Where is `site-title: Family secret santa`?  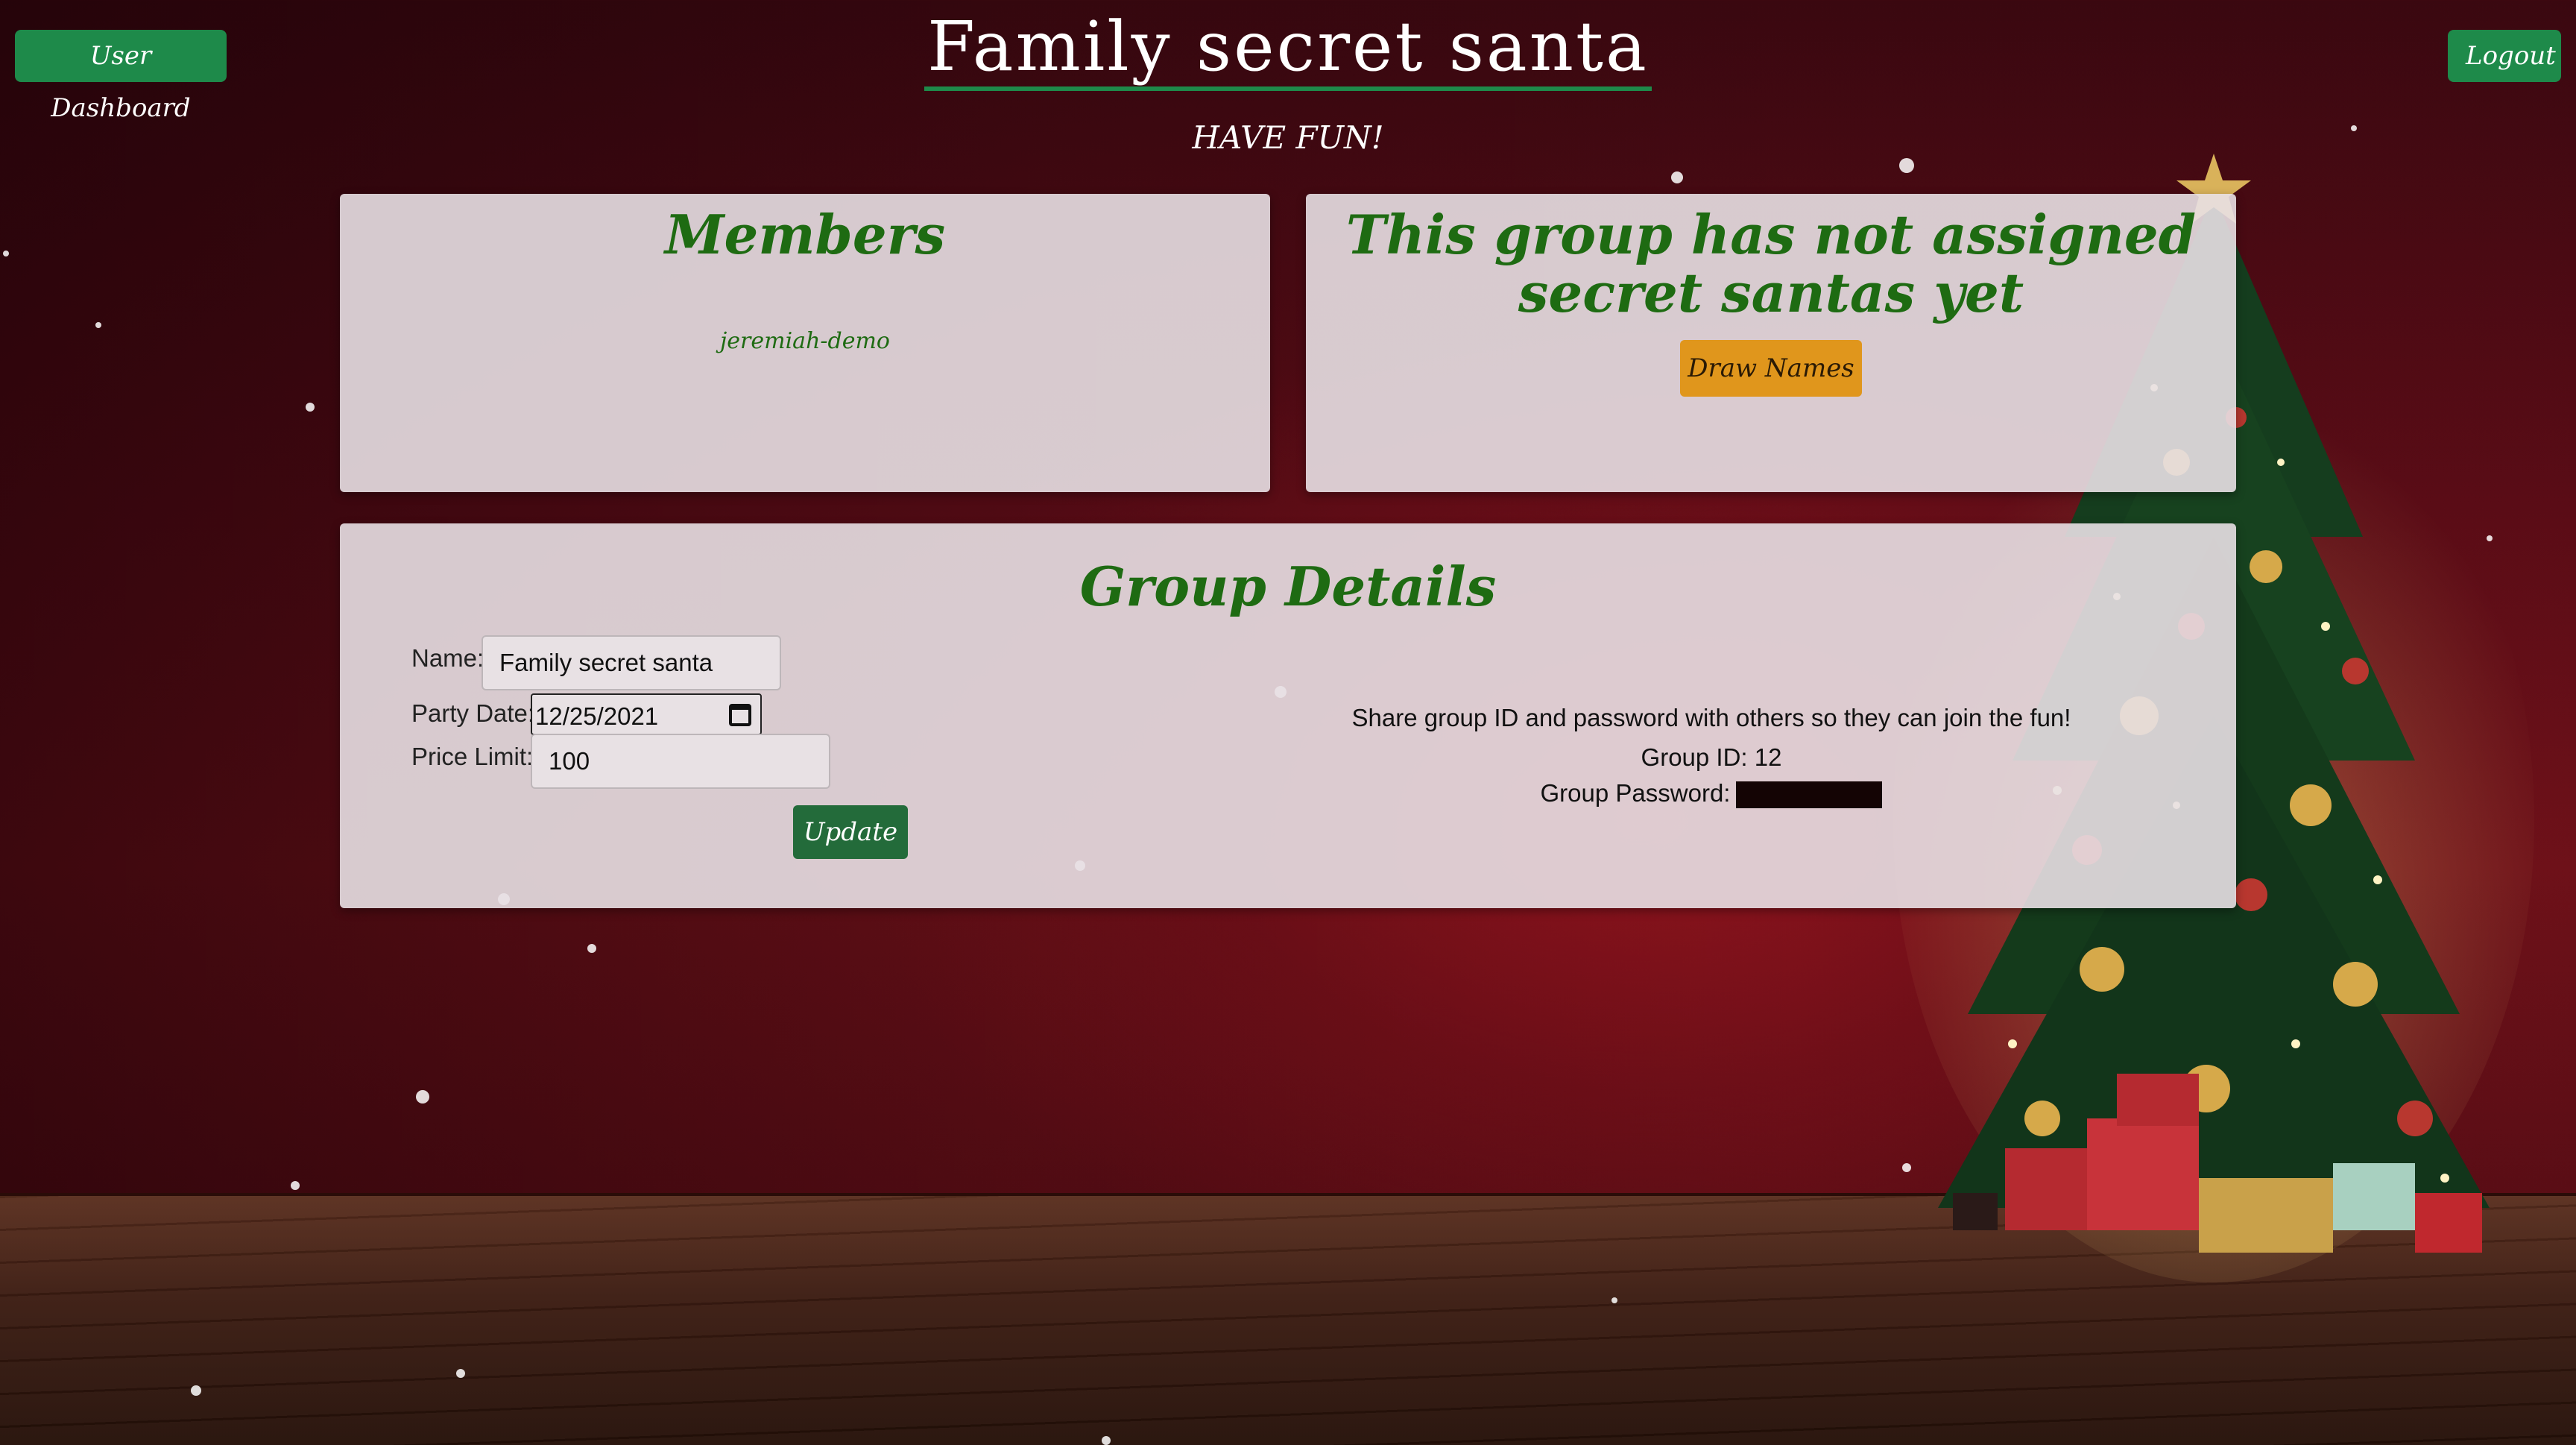 site-title: Family secret santa is located at coordinates (1288, 48).